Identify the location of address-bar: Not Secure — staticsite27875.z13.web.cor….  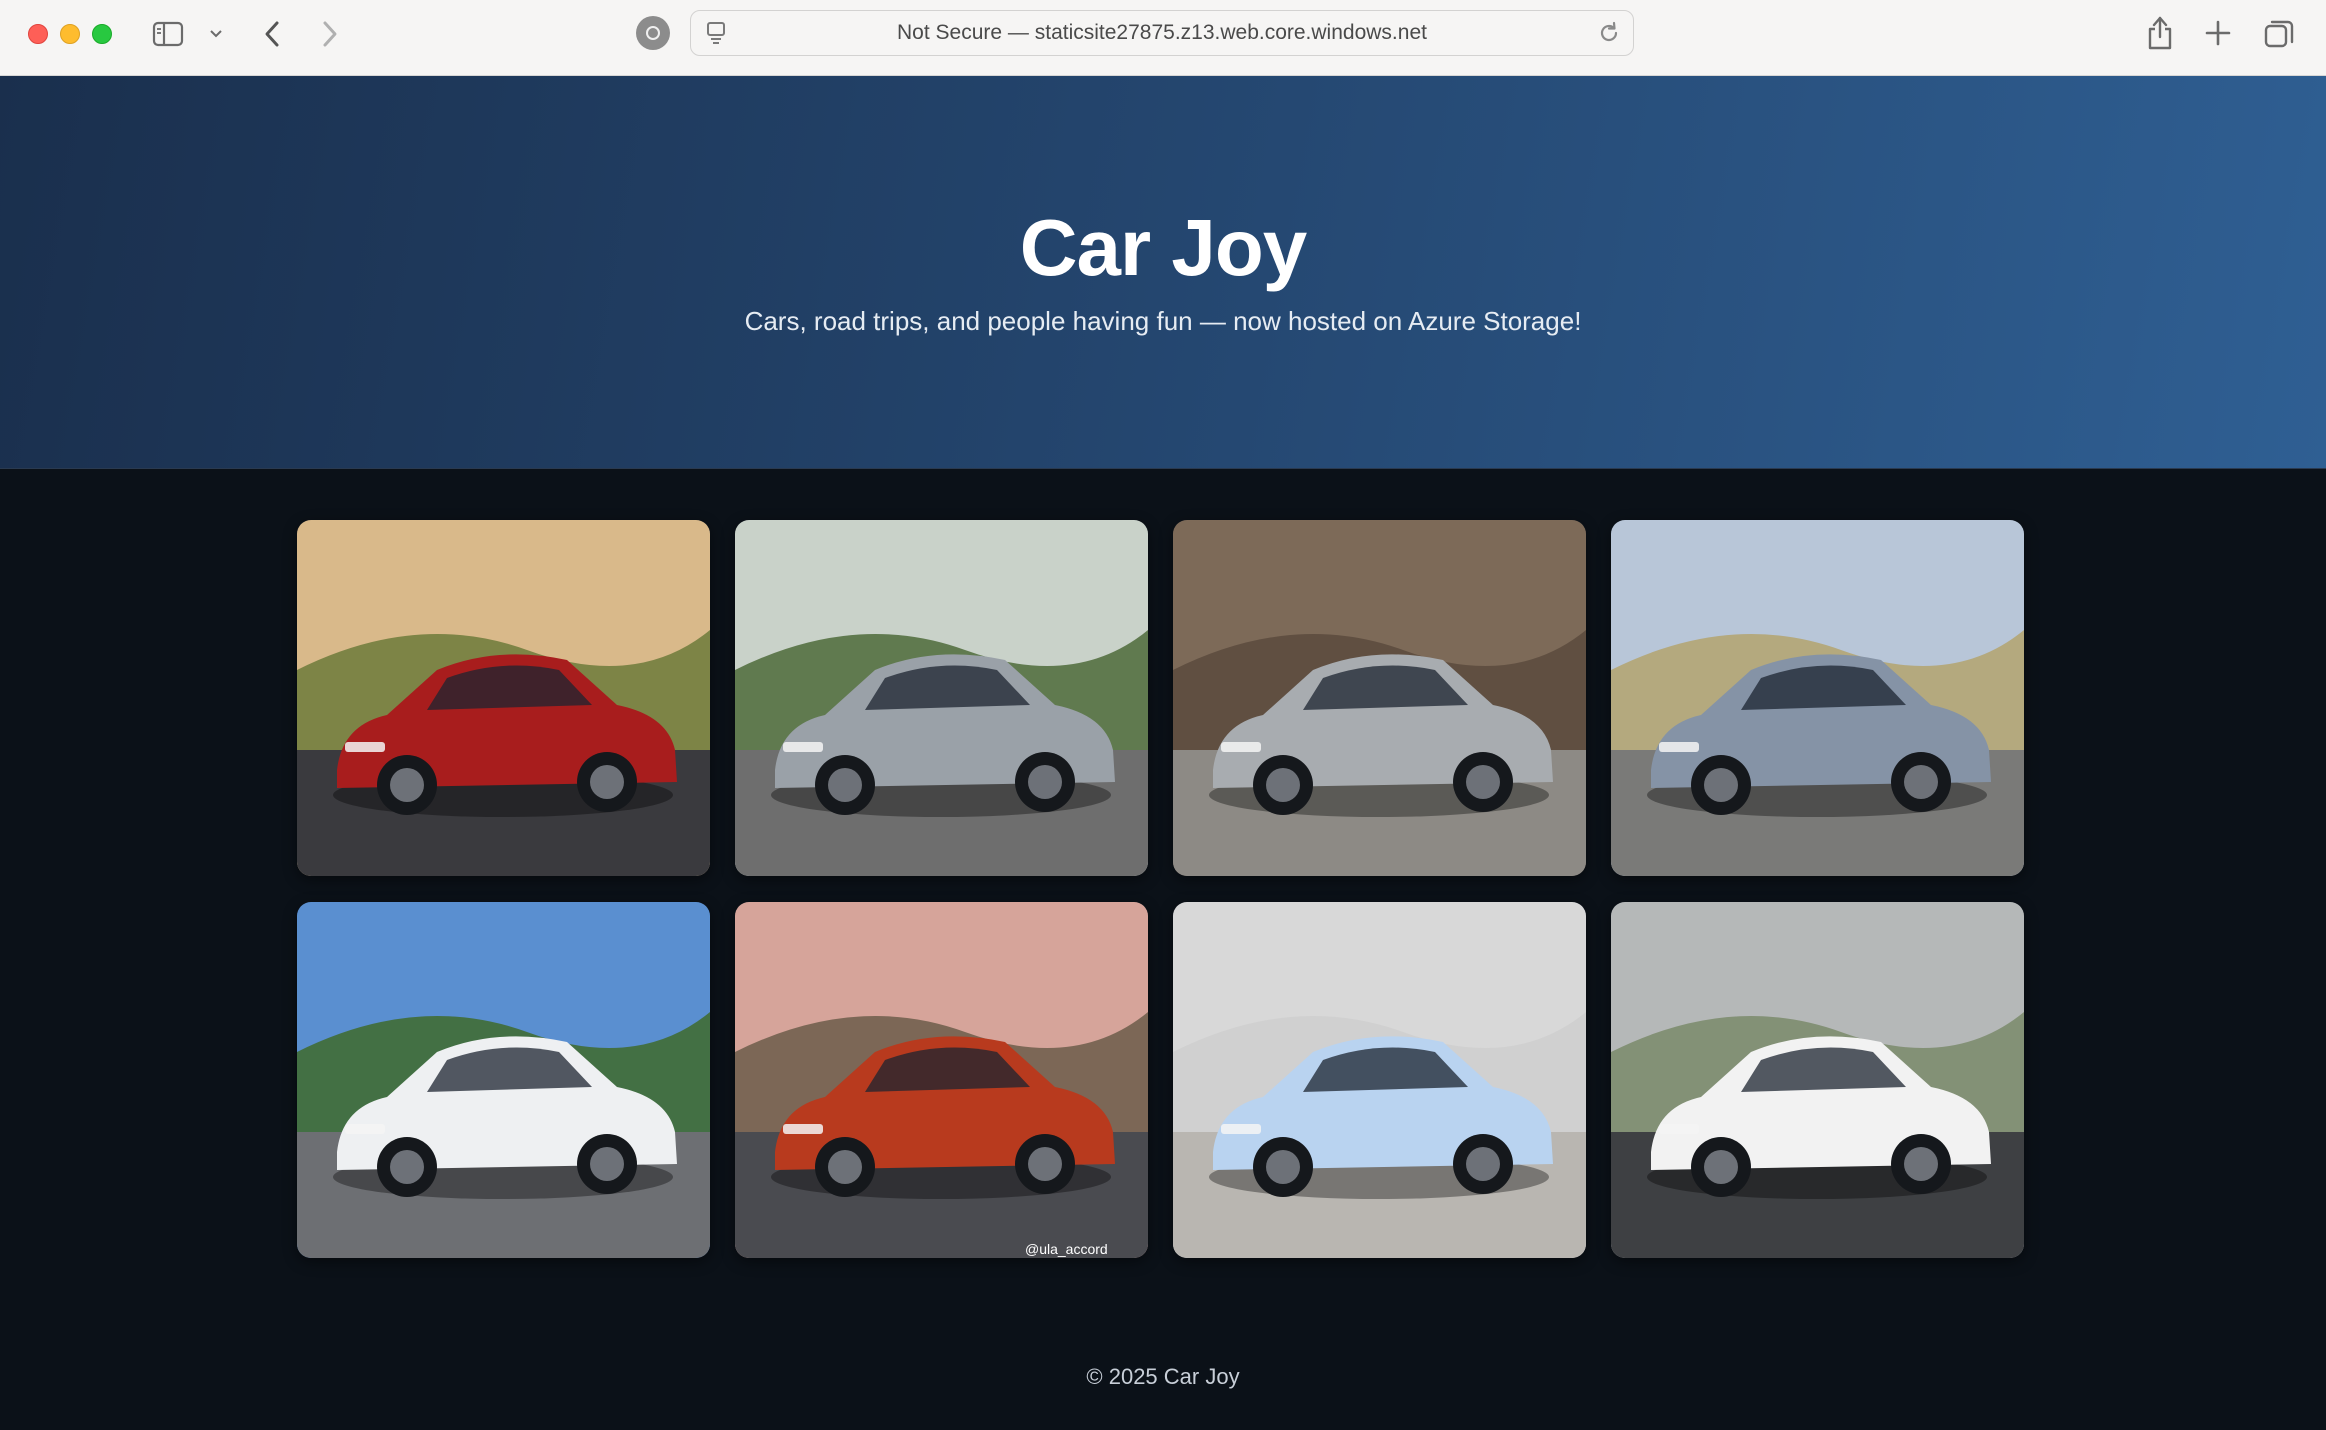
(1162, 33).